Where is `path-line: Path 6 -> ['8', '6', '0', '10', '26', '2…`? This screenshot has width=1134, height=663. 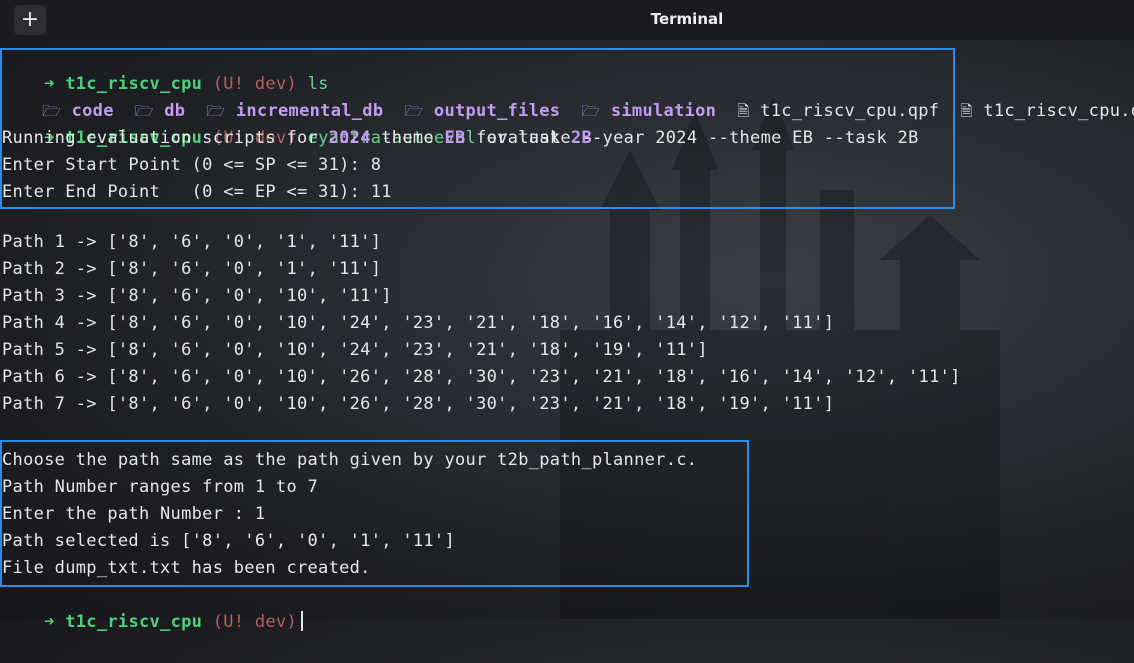 path-line: Path 6 -> ['8', '6', '0', '10', '26', '2… is located at coordinates (481, 377).